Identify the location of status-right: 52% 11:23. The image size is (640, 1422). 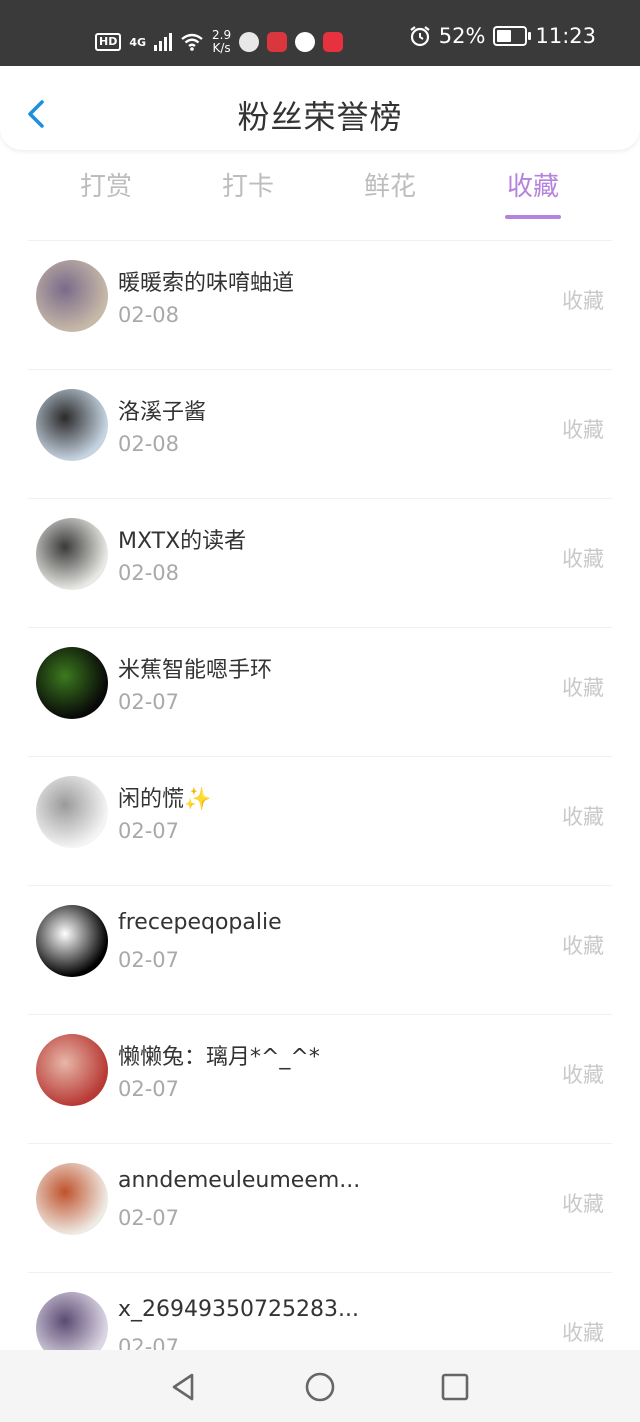
(502, 36).